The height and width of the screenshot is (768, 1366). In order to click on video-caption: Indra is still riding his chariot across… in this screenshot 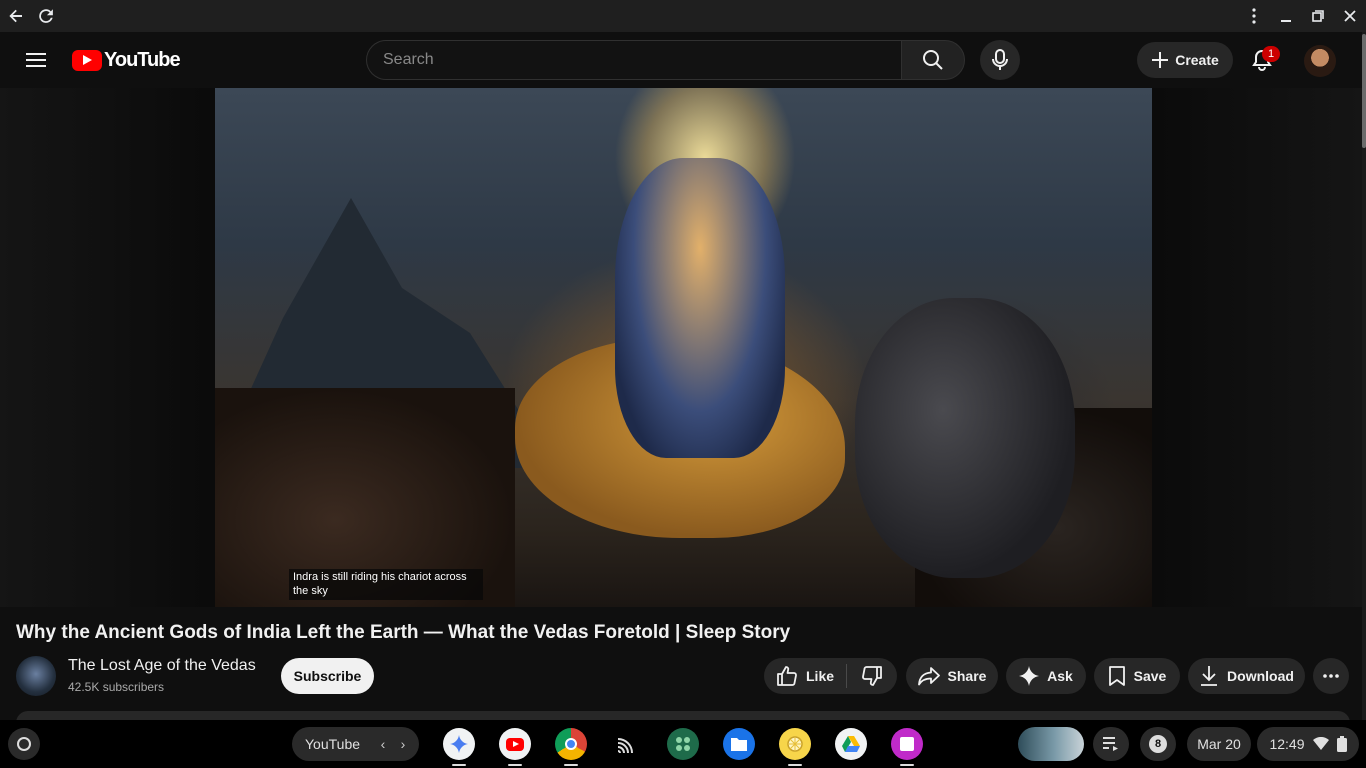, I will do `click(386, 584)`.